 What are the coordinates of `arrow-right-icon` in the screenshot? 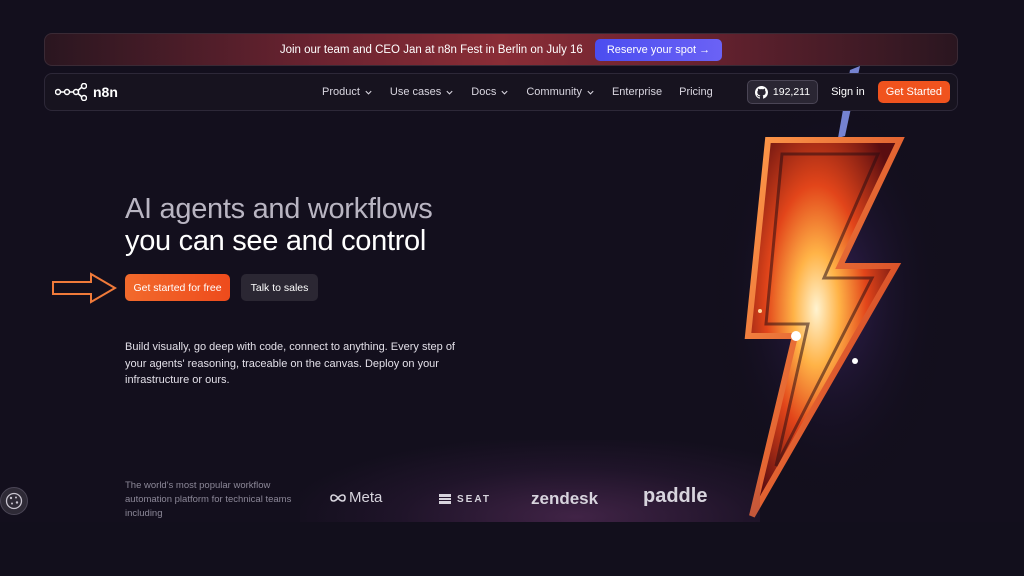 It's located at (84, 288).